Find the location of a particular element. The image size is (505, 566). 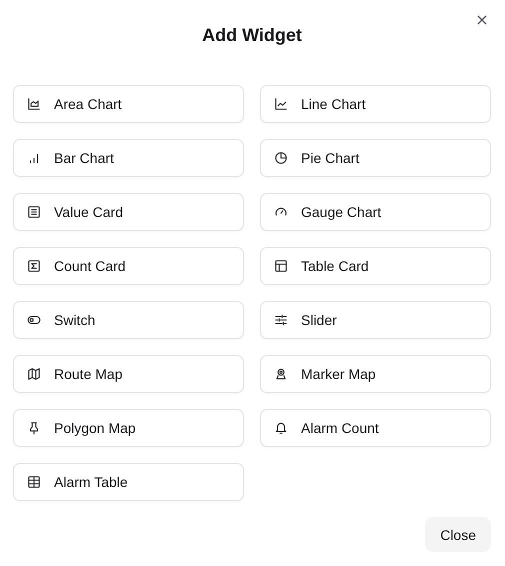

table-icon is located at coordinates (281, 266).